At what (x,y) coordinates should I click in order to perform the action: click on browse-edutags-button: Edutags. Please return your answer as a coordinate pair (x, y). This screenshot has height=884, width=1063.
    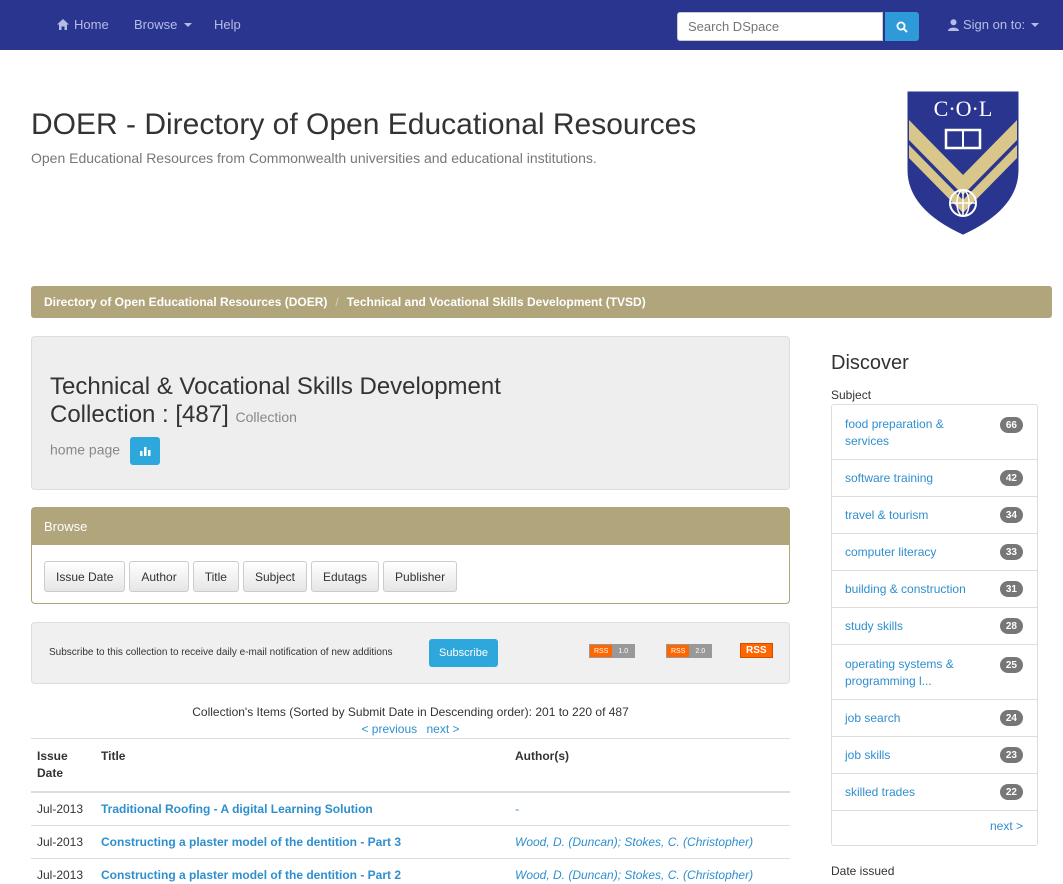
    Looking at the image, I should click on (345, 576).